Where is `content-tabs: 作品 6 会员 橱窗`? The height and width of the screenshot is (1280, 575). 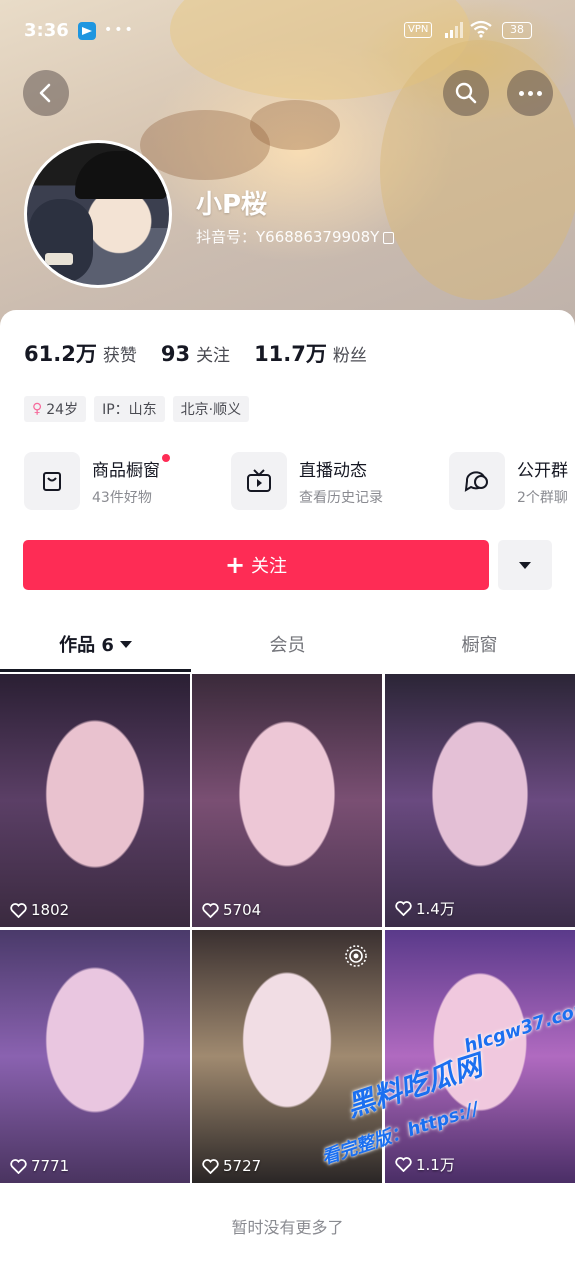 content-tabs: 作品 6 会员 橱窗 is located at coordinates (287, 644).